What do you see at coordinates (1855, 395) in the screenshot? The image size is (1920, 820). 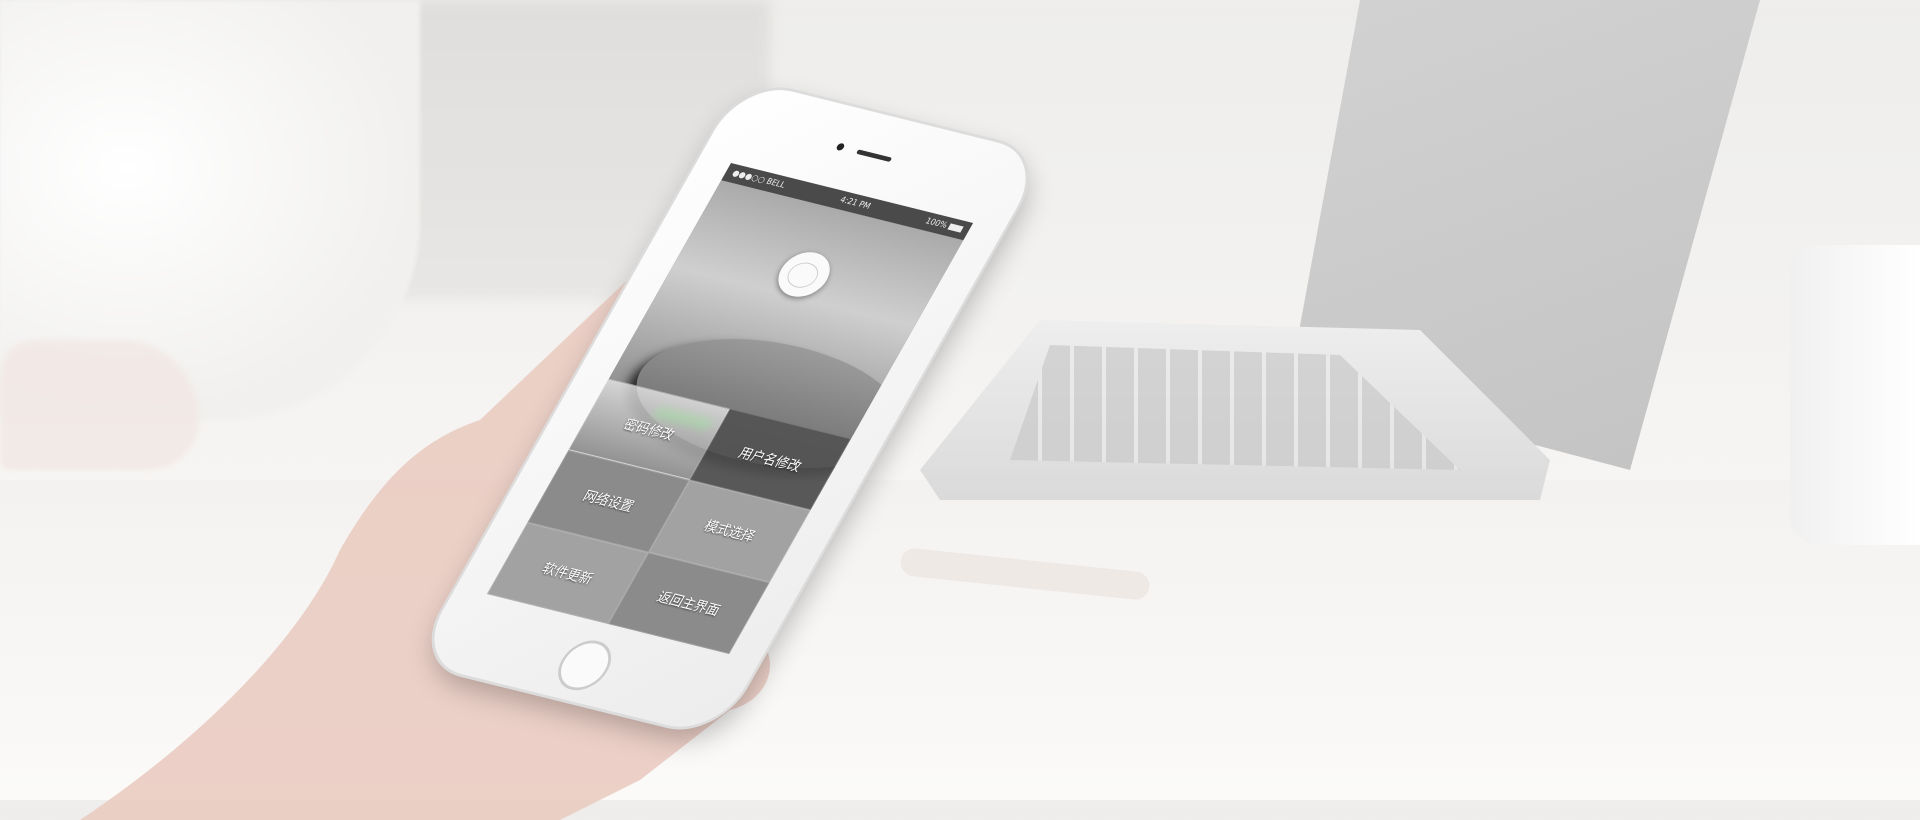 I see `cup` at bounding box center [1855, 395].